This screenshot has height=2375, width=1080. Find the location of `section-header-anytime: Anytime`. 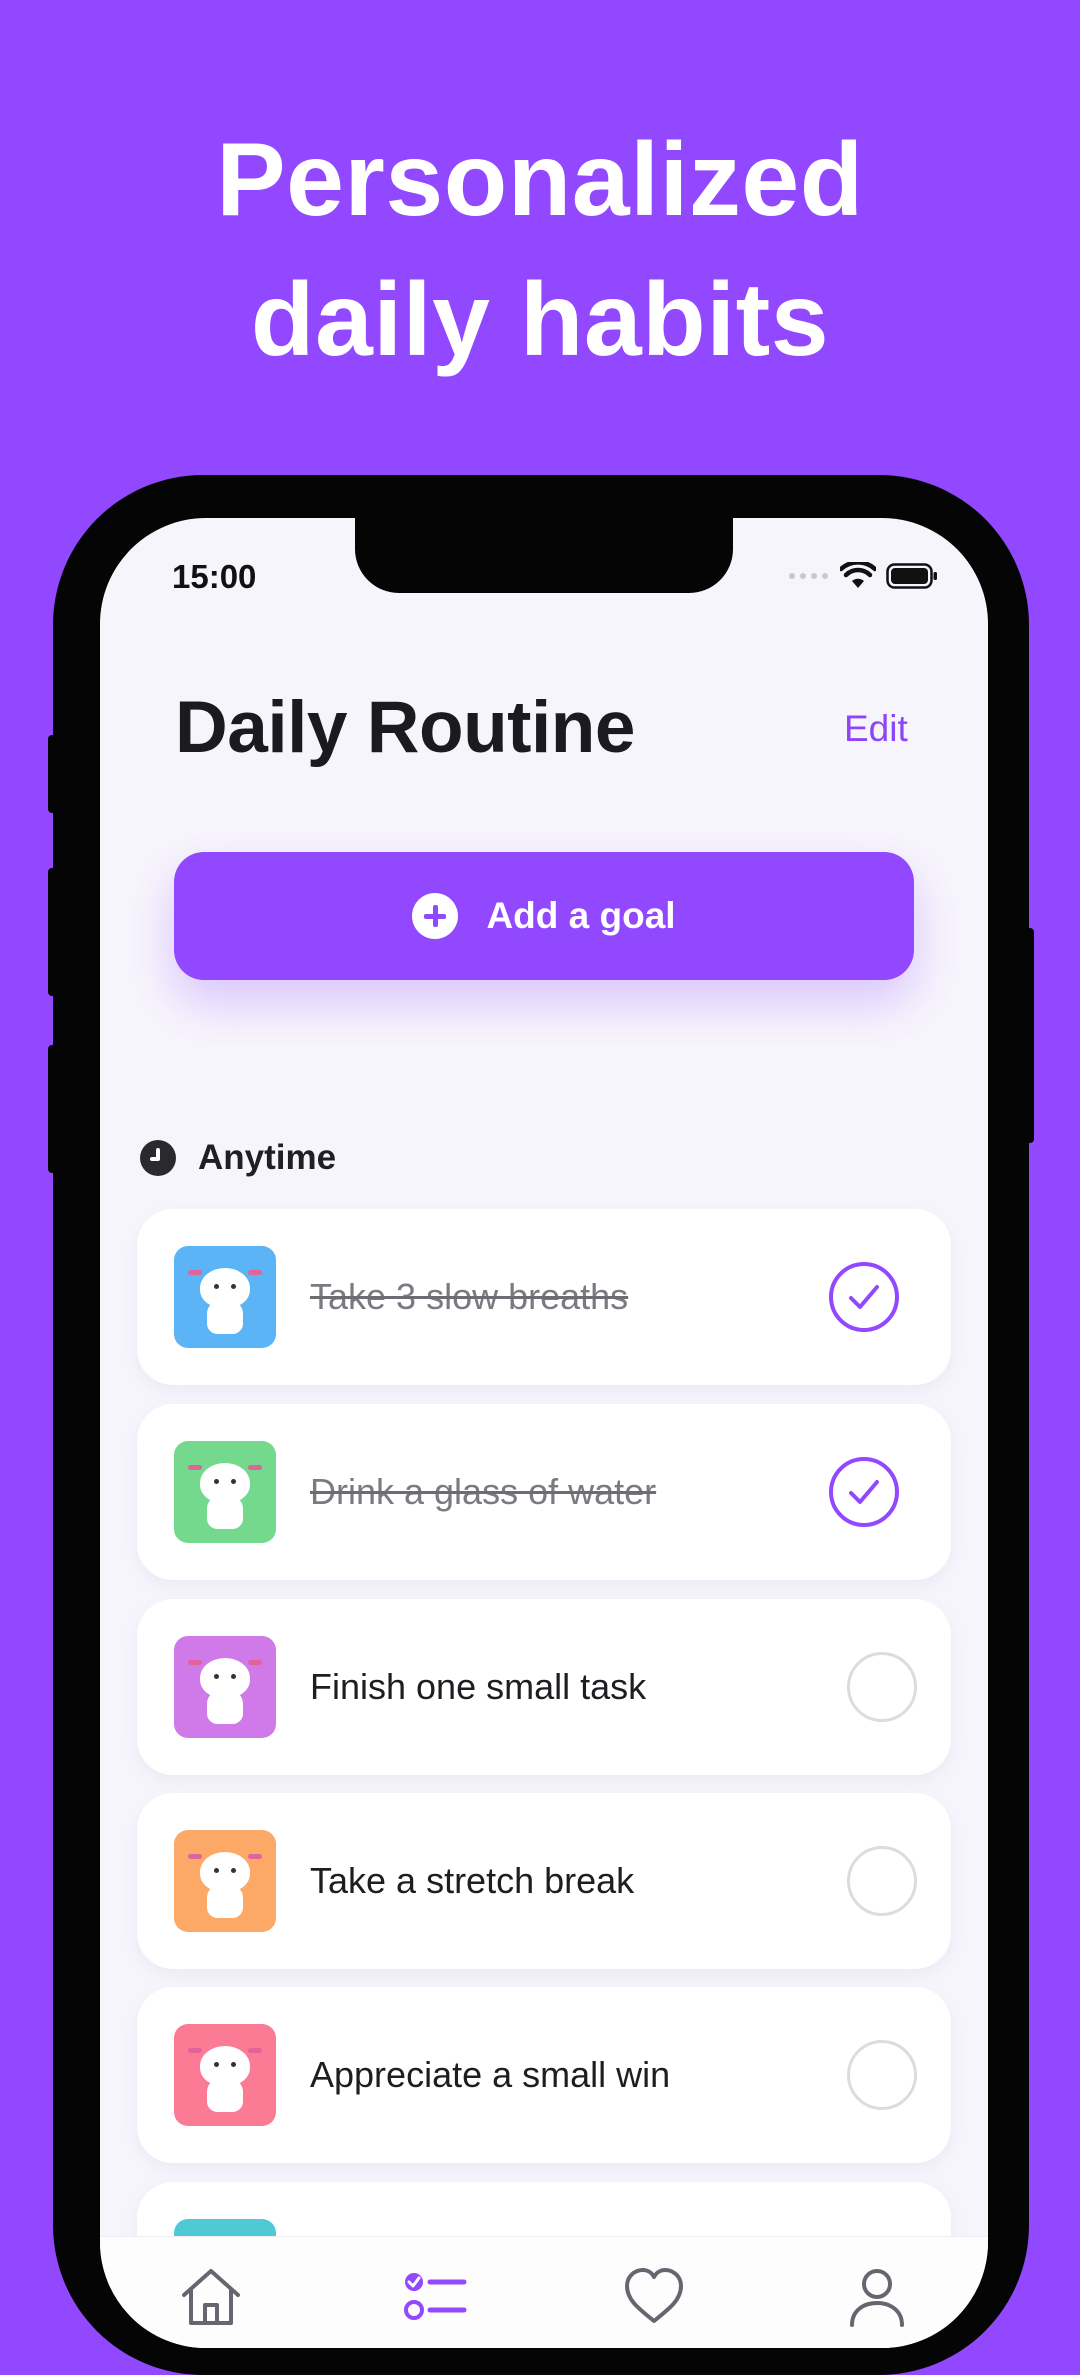

section-header-anytime: Anytime is located at coordinates (238, 1158).